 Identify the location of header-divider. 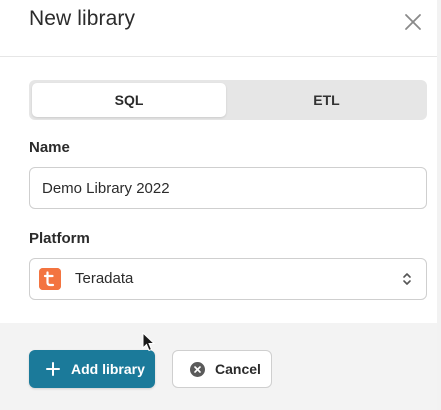
(220, 56).